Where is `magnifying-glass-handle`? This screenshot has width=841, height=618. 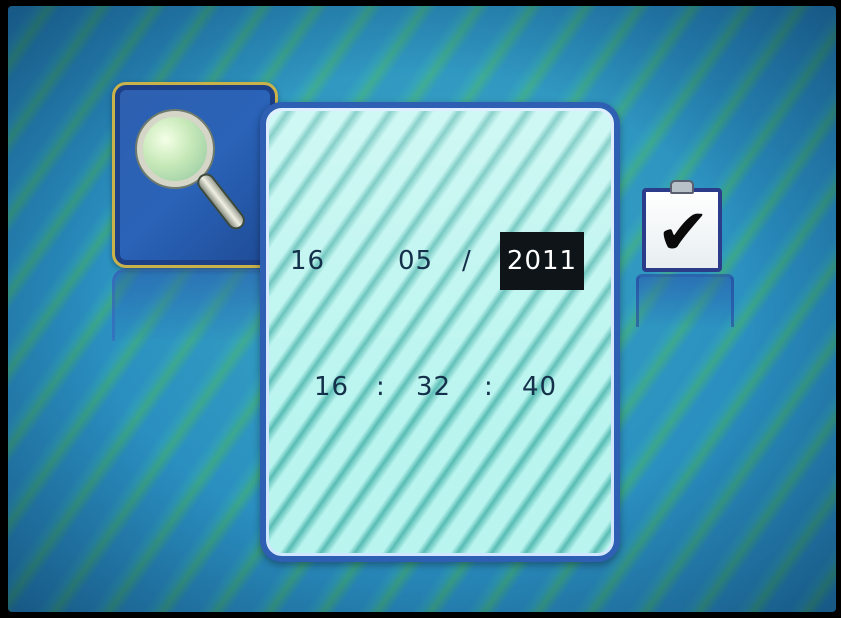
magnifying-glass-handle is located at coordinates (221, 201).